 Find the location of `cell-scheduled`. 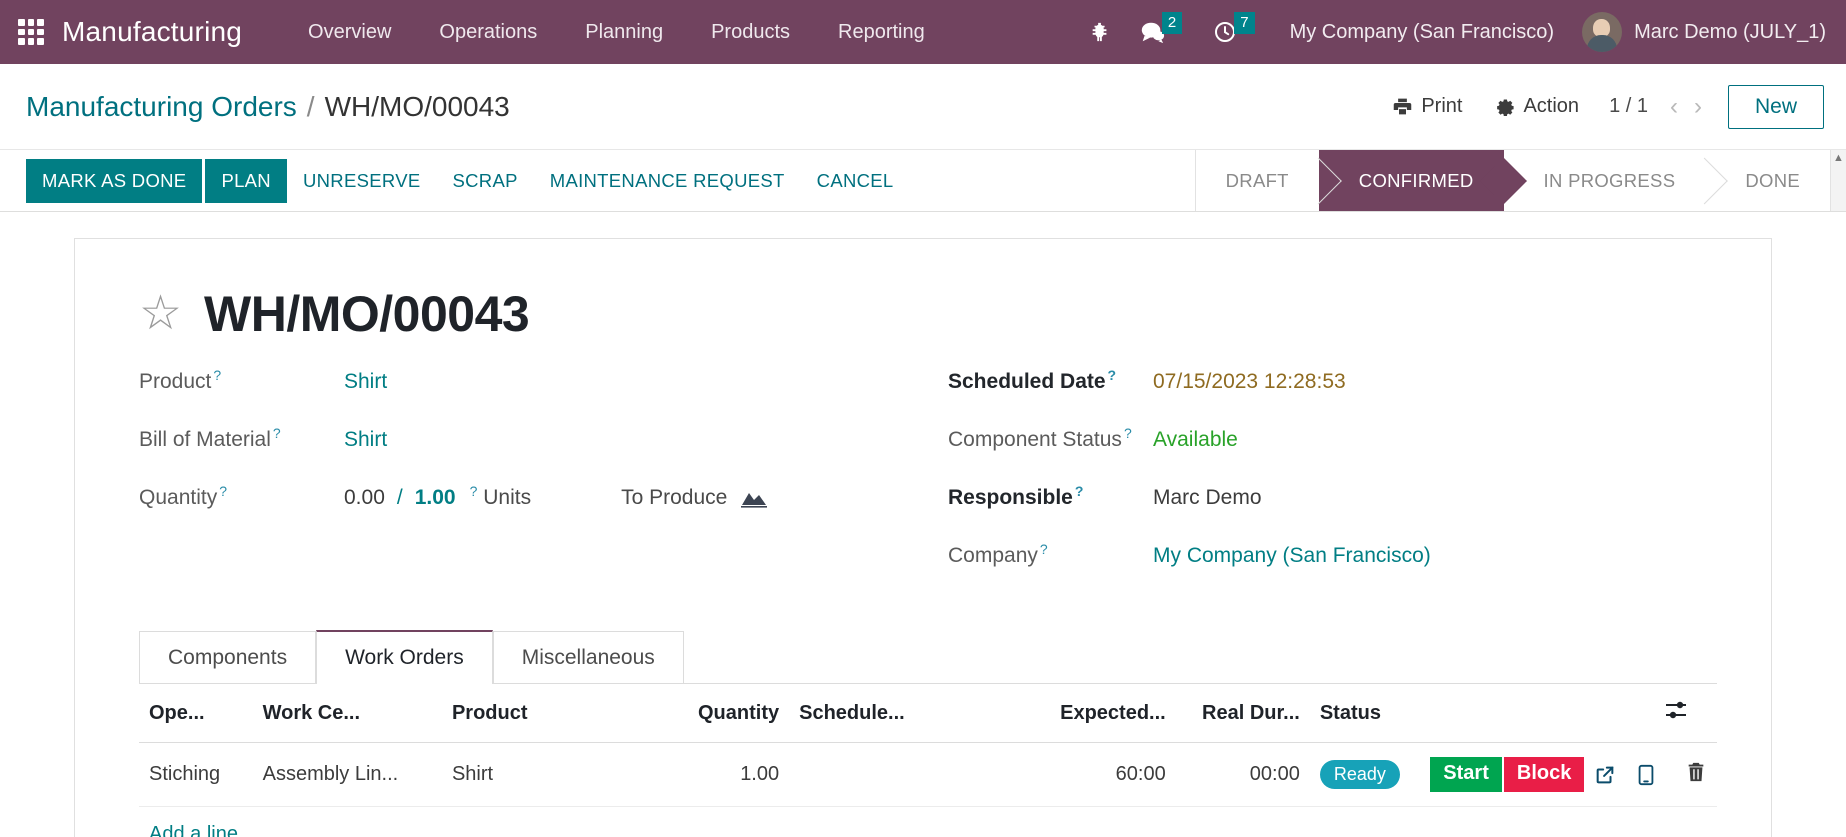

cell-scheduled is located at coordinates (892, 774).